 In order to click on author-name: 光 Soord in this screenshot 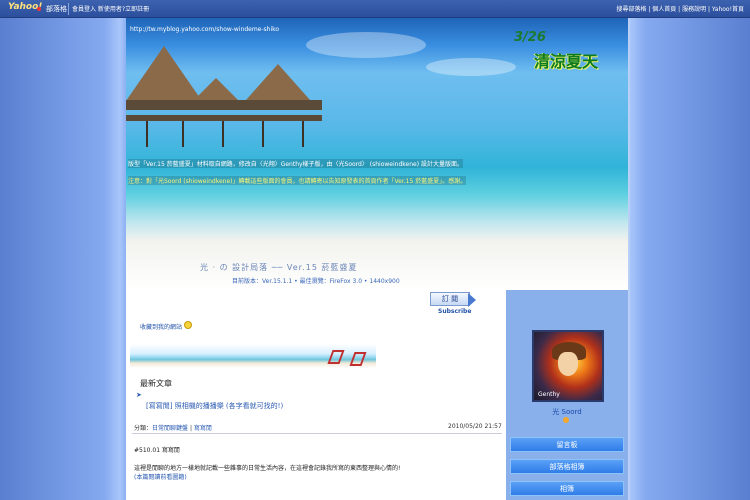, I will do `click(567, 412)`.